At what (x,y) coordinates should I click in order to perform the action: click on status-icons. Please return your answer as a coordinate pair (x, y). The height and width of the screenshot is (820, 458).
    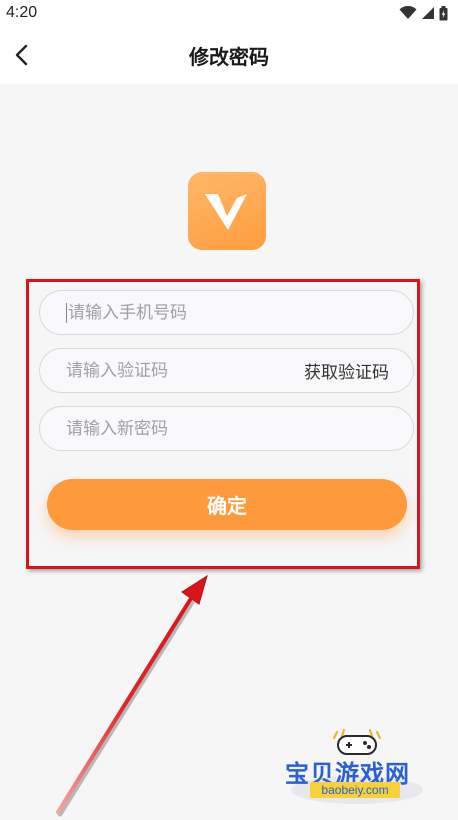
    Looking at the image, I should click on (423, 13).